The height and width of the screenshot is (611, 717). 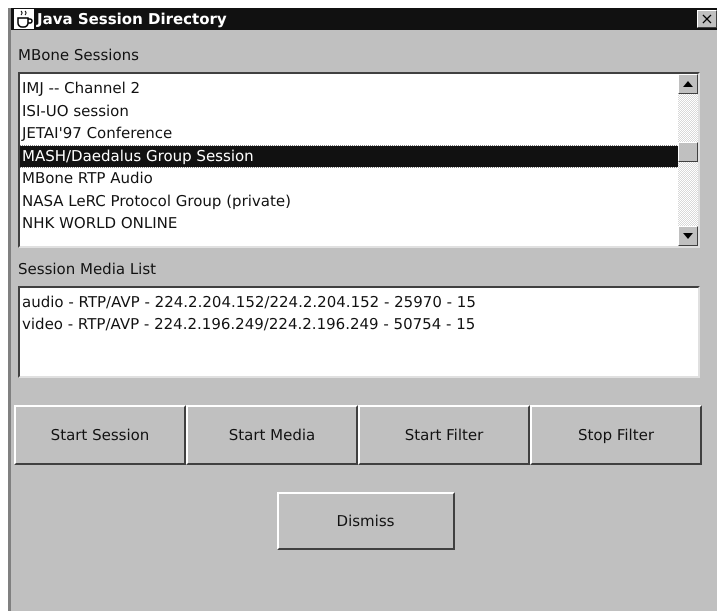 What do you see at coordinates (349, 223) in the screenshot?
I see `session-item: NHK WORLD ONLINE` at bounding box center [349, 223].